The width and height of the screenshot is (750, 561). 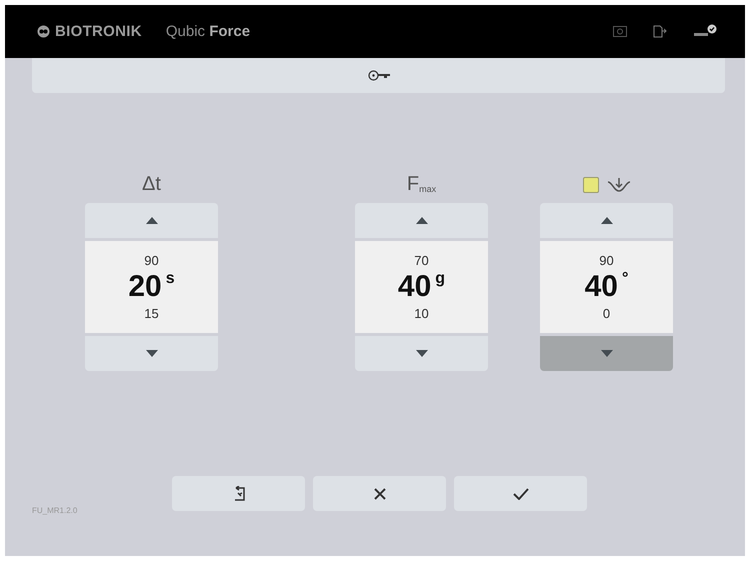 What do you see at coordinates (625, 279) in the screenshot?
I see `unit-label: °` at bounding box center [625, 279].